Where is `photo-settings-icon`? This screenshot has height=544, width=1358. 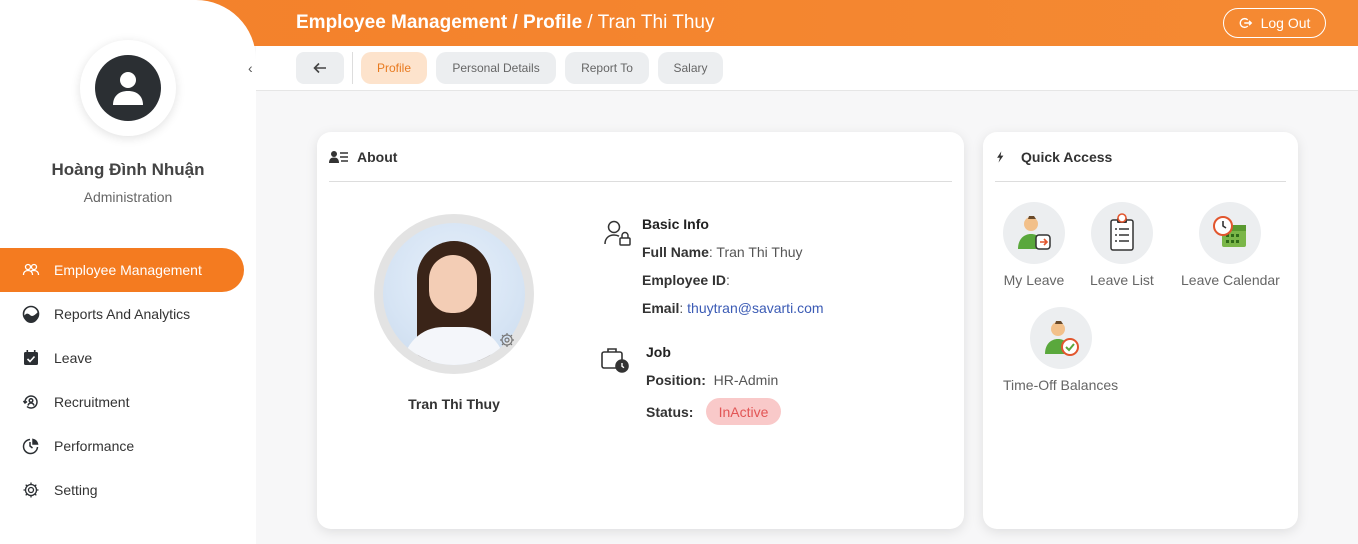 photo-settings-icon is located at coordinates (507, 340).